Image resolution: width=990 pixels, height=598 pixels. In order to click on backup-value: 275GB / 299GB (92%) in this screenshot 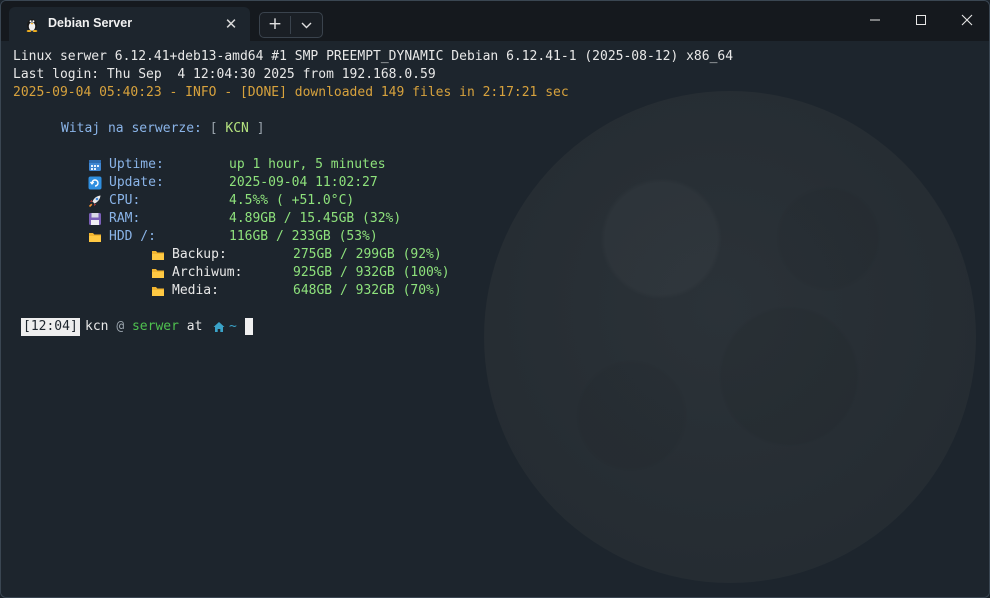, I will do `click(367, 254)`.